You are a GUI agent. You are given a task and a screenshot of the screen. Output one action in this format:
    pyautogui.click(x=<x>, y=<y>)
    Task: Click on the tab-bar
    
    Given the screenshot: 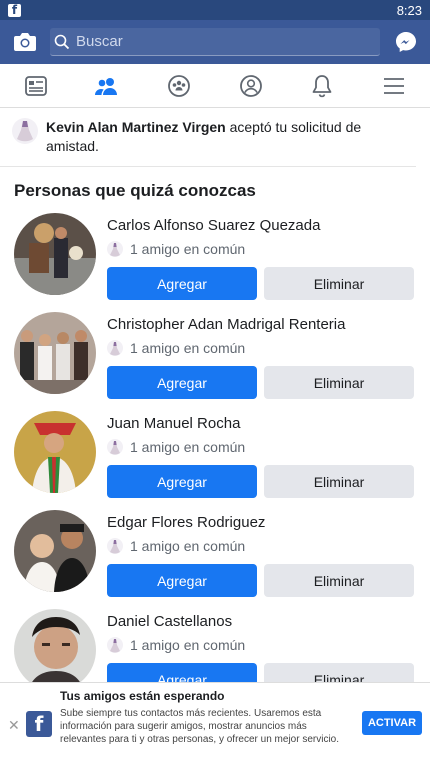 What is the action you would take?
    pyautogui.click(x=215, y=86)
    